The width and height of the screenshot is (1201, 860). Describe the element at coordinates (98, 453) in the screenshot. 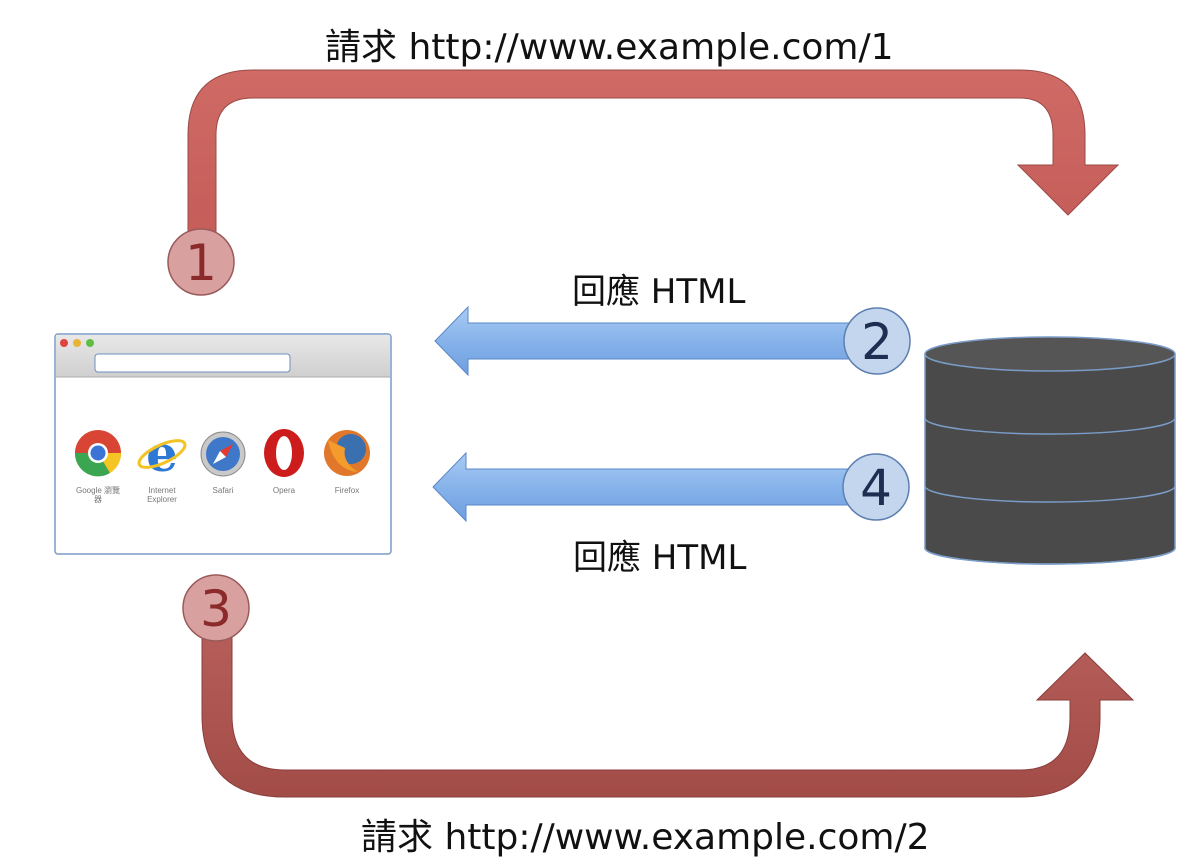

I see `chrome-icon` at that location.